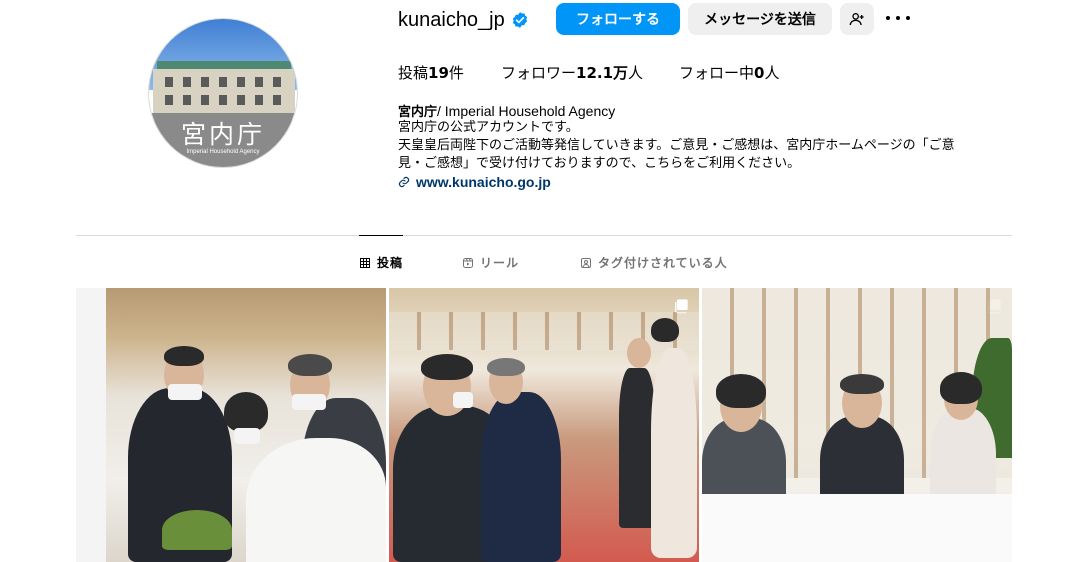  I want to click on photo-head, so click(639, 353).